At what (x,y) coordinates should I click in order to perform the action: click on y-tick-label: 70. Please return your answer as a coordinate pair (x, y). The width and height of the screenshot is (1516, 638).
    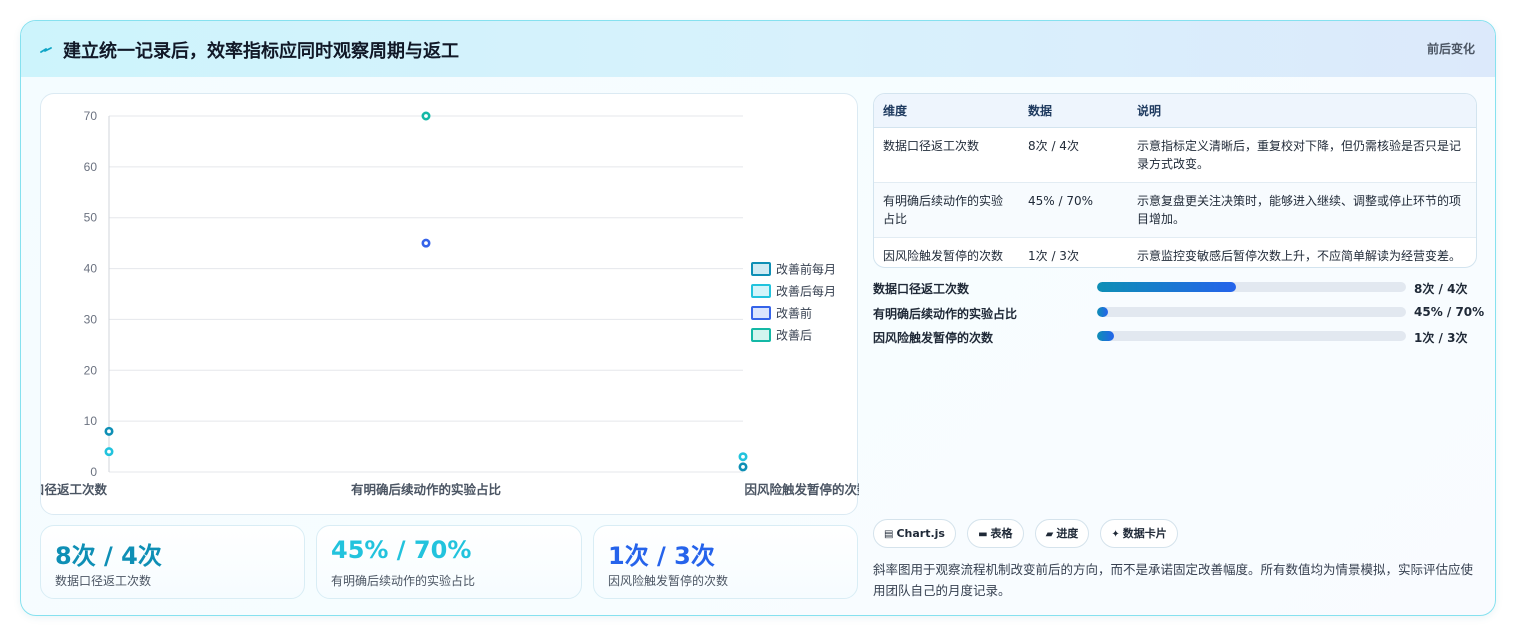
    Looking at the image, I should click on (91, 116).